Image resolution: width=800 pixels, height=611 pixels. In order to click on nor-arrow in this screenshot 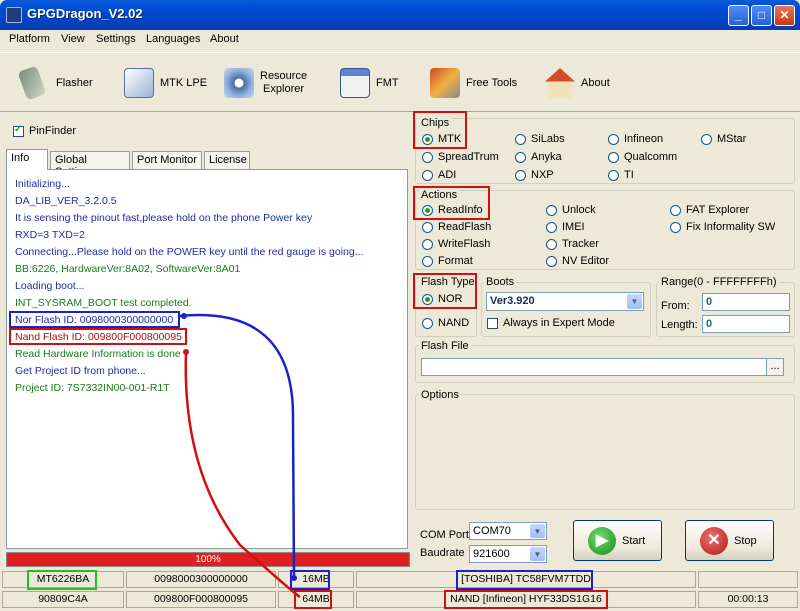, I will do `click(237, 446)`.